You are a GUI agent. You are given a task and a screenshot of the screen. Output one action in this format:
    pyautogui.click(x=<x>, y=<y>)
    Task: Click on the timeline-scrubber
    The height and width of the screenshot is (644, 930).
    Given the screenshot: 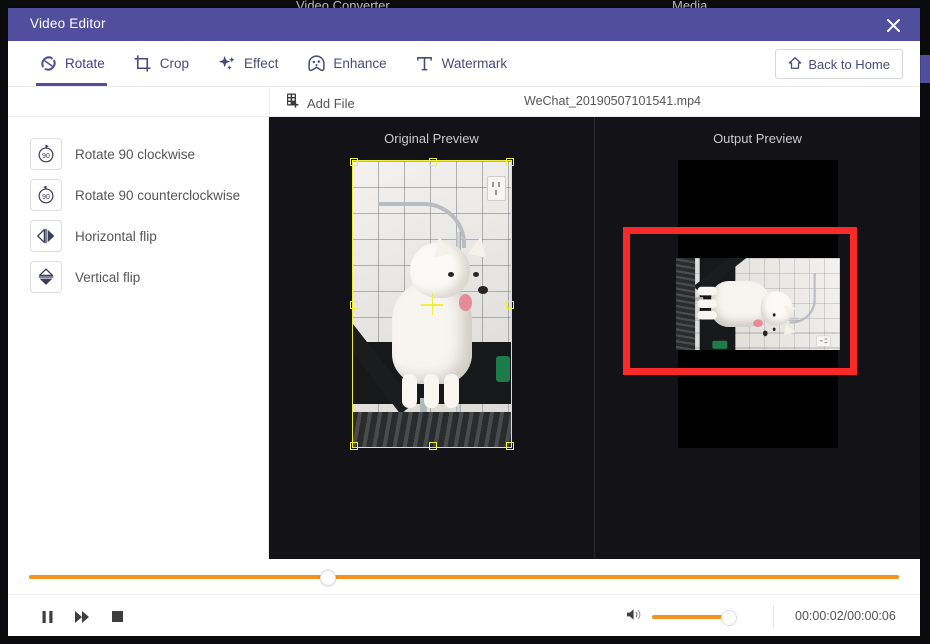 What is the action you would take?
    pyautogui.click(x=464, y=577)
    